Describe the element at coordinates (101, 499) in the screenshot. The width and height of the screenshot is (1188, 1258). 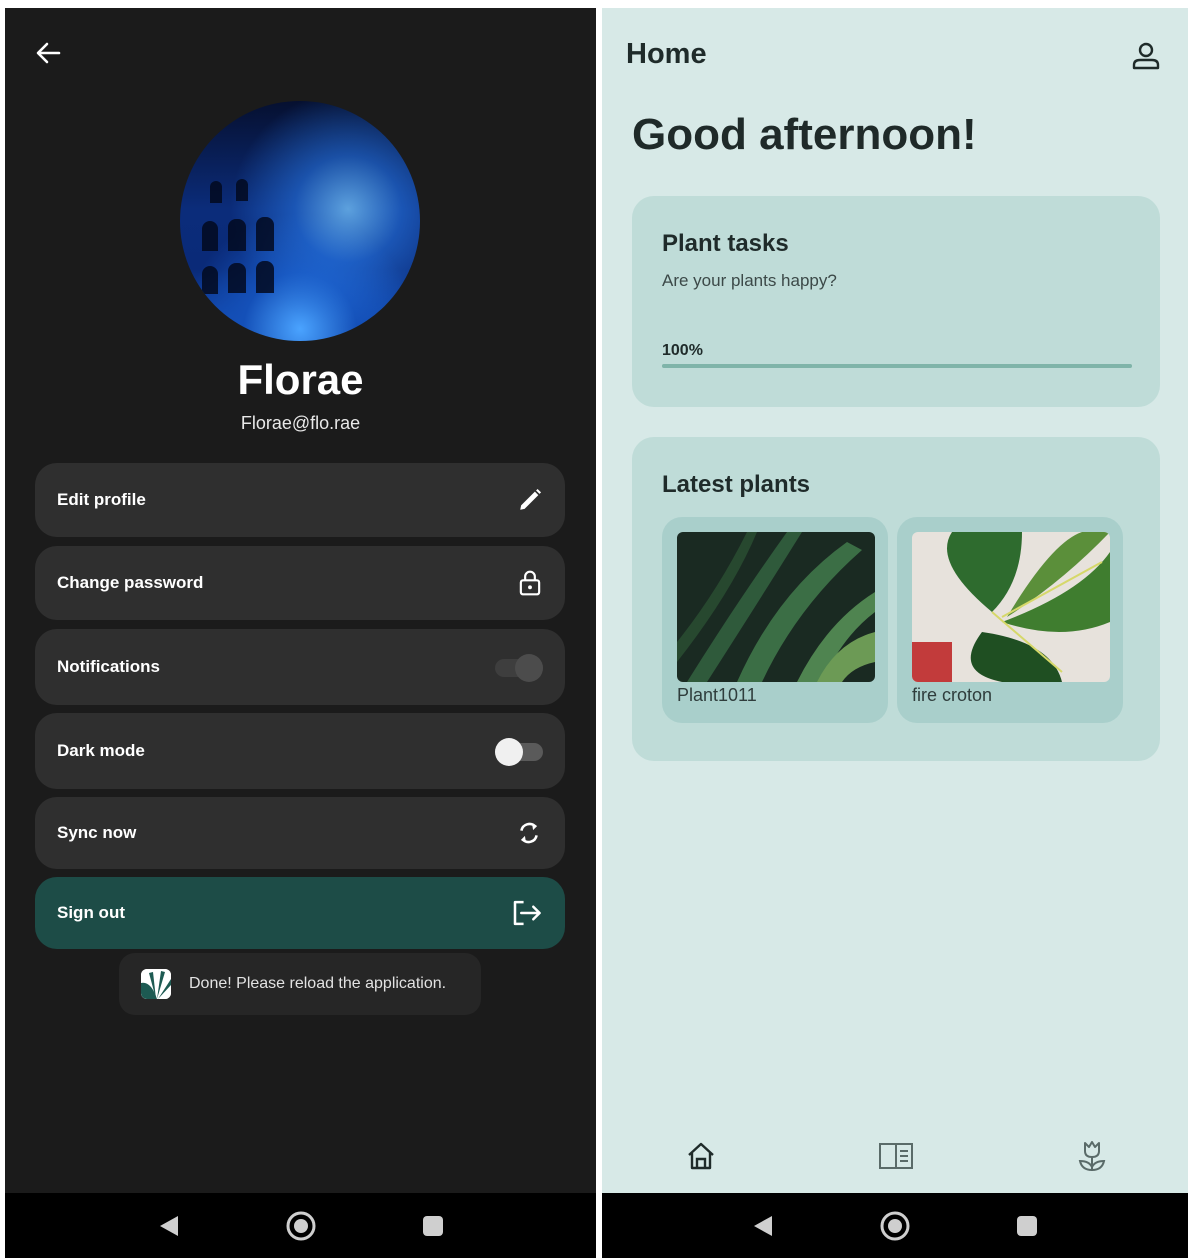
I see `menu-item-label: Edit profile` at that location.